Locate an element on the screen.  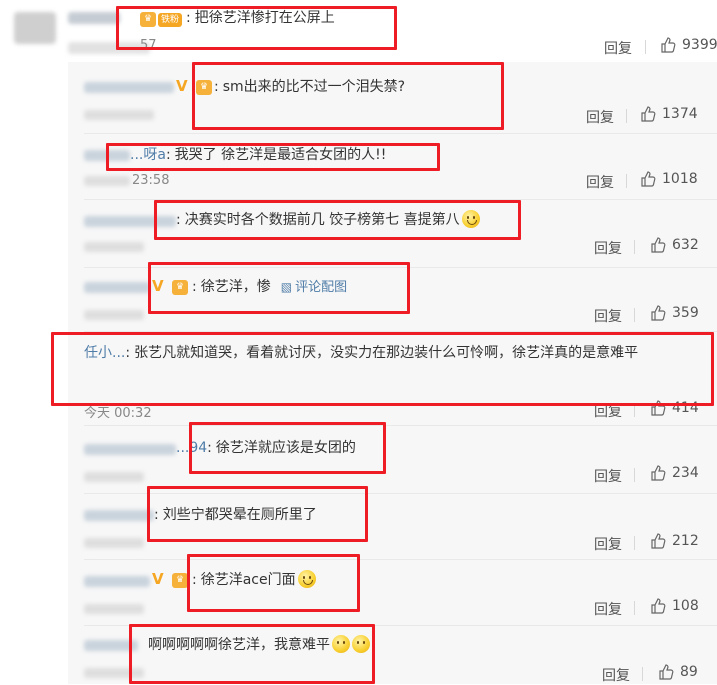
like-button: 89 is located at coordinates (678, 672).